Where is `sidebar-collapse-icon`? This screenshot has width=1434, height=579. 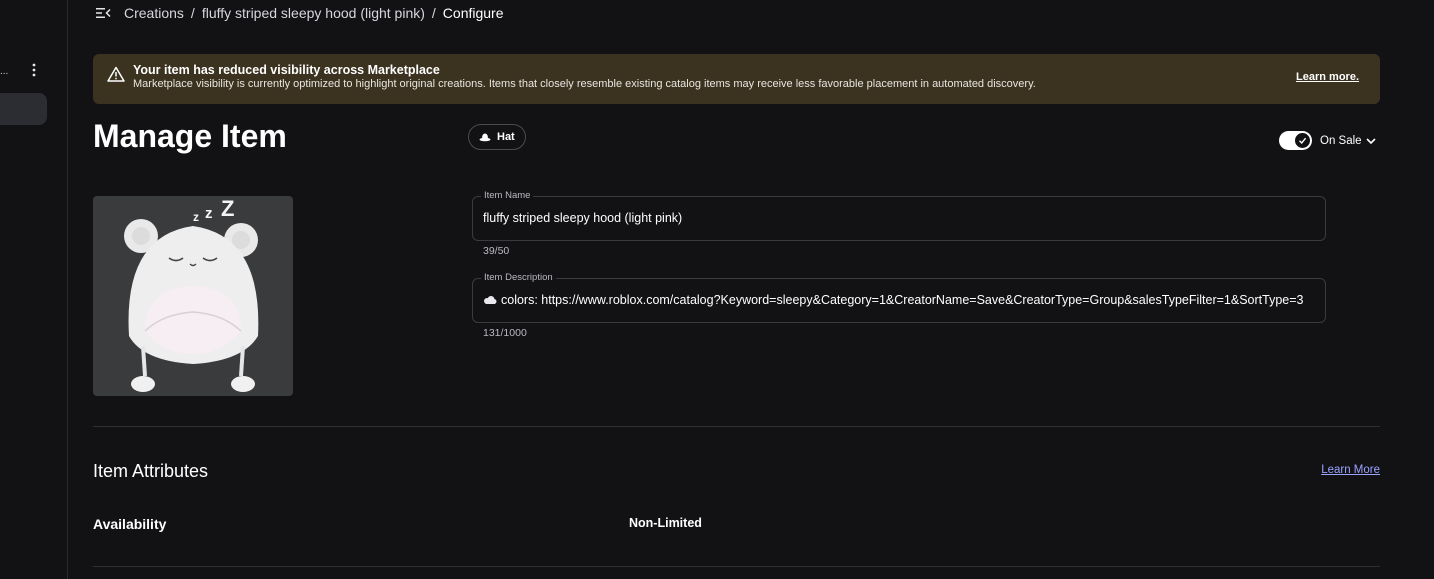
sidebar-collapse-icon is located at coordinates (103, 13).